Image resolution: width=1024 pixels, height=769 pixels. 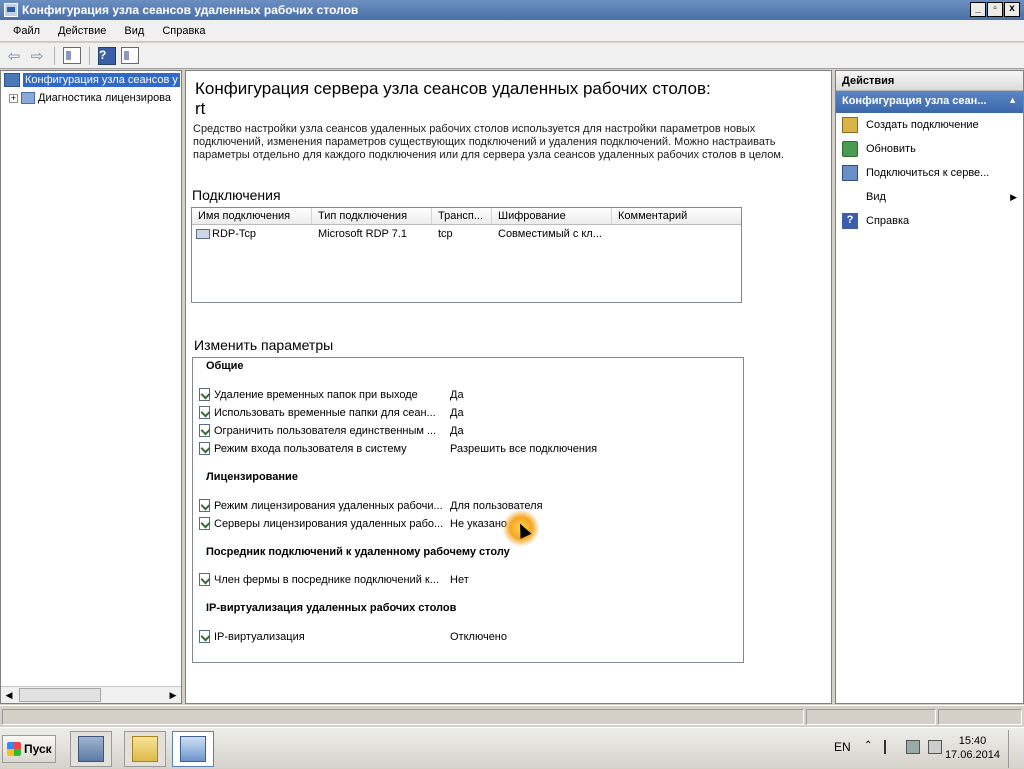 What do you see at coordinates (259, 636) in the screenshot?
I see `setting-name: IP-виртуализация` at bounding box center [259, 636].